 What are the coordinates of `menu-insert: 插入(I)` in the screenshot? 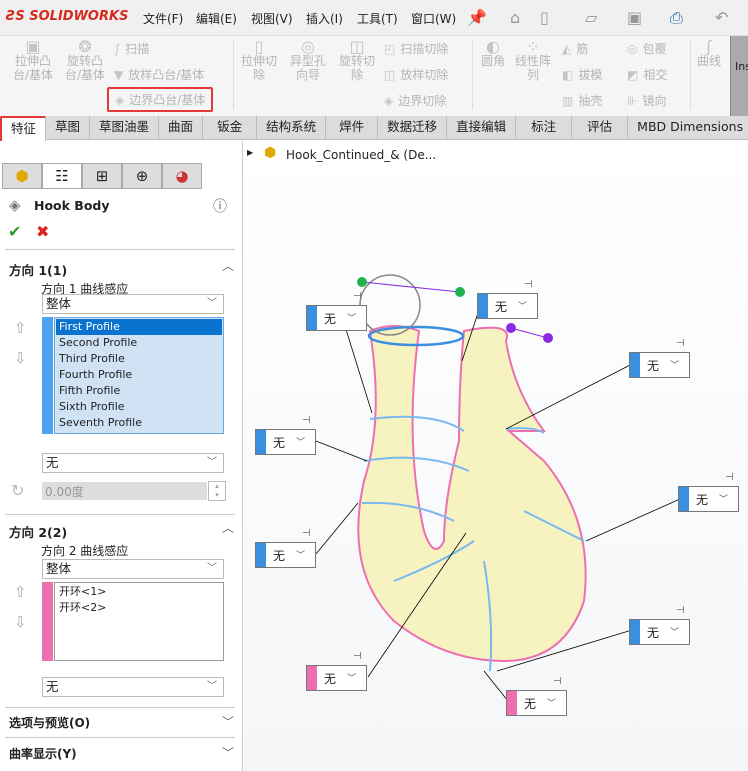 It's located at (324, 18).